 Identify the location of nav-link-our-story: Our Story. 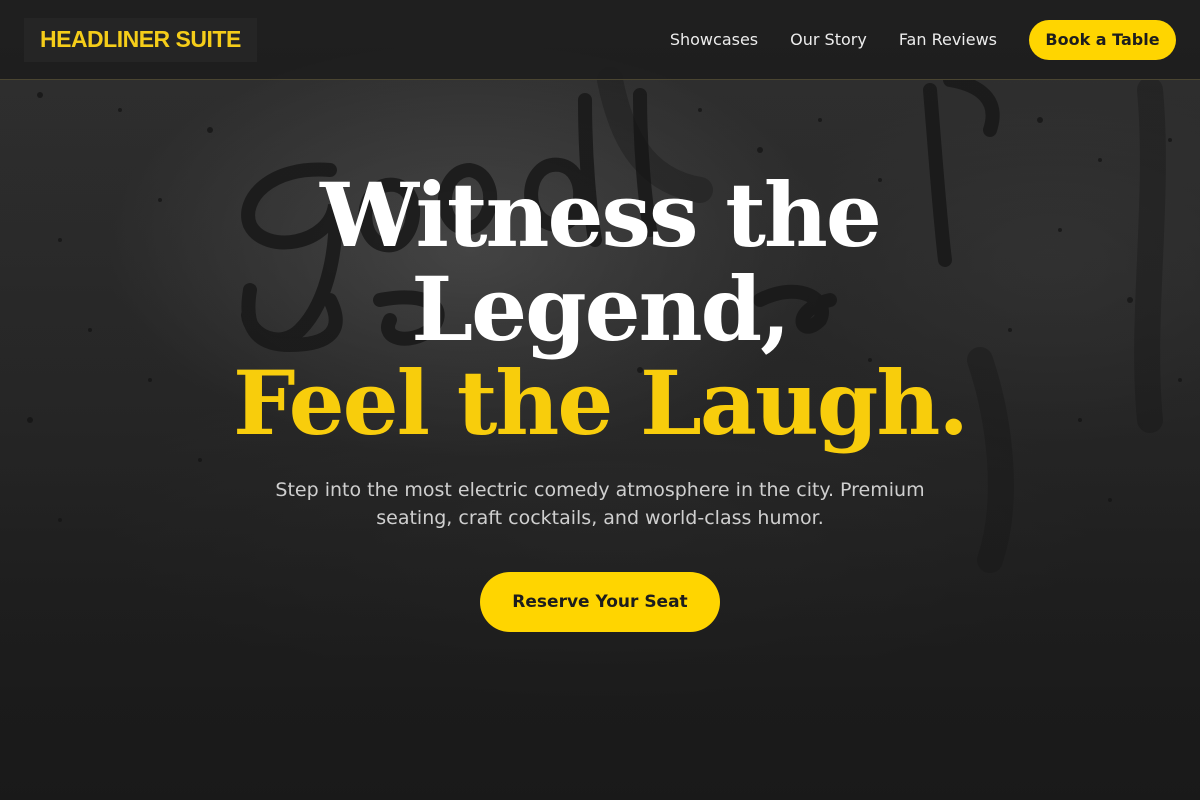
(828, 39).